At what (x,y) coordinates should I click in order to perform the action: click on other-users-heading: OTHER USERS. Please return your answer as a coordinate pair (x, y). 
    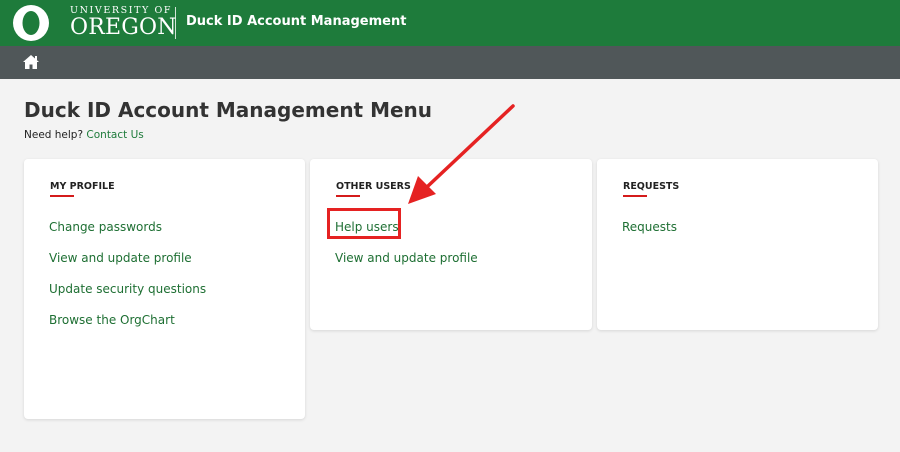
    Looking at the image, I should click on (373, 189).